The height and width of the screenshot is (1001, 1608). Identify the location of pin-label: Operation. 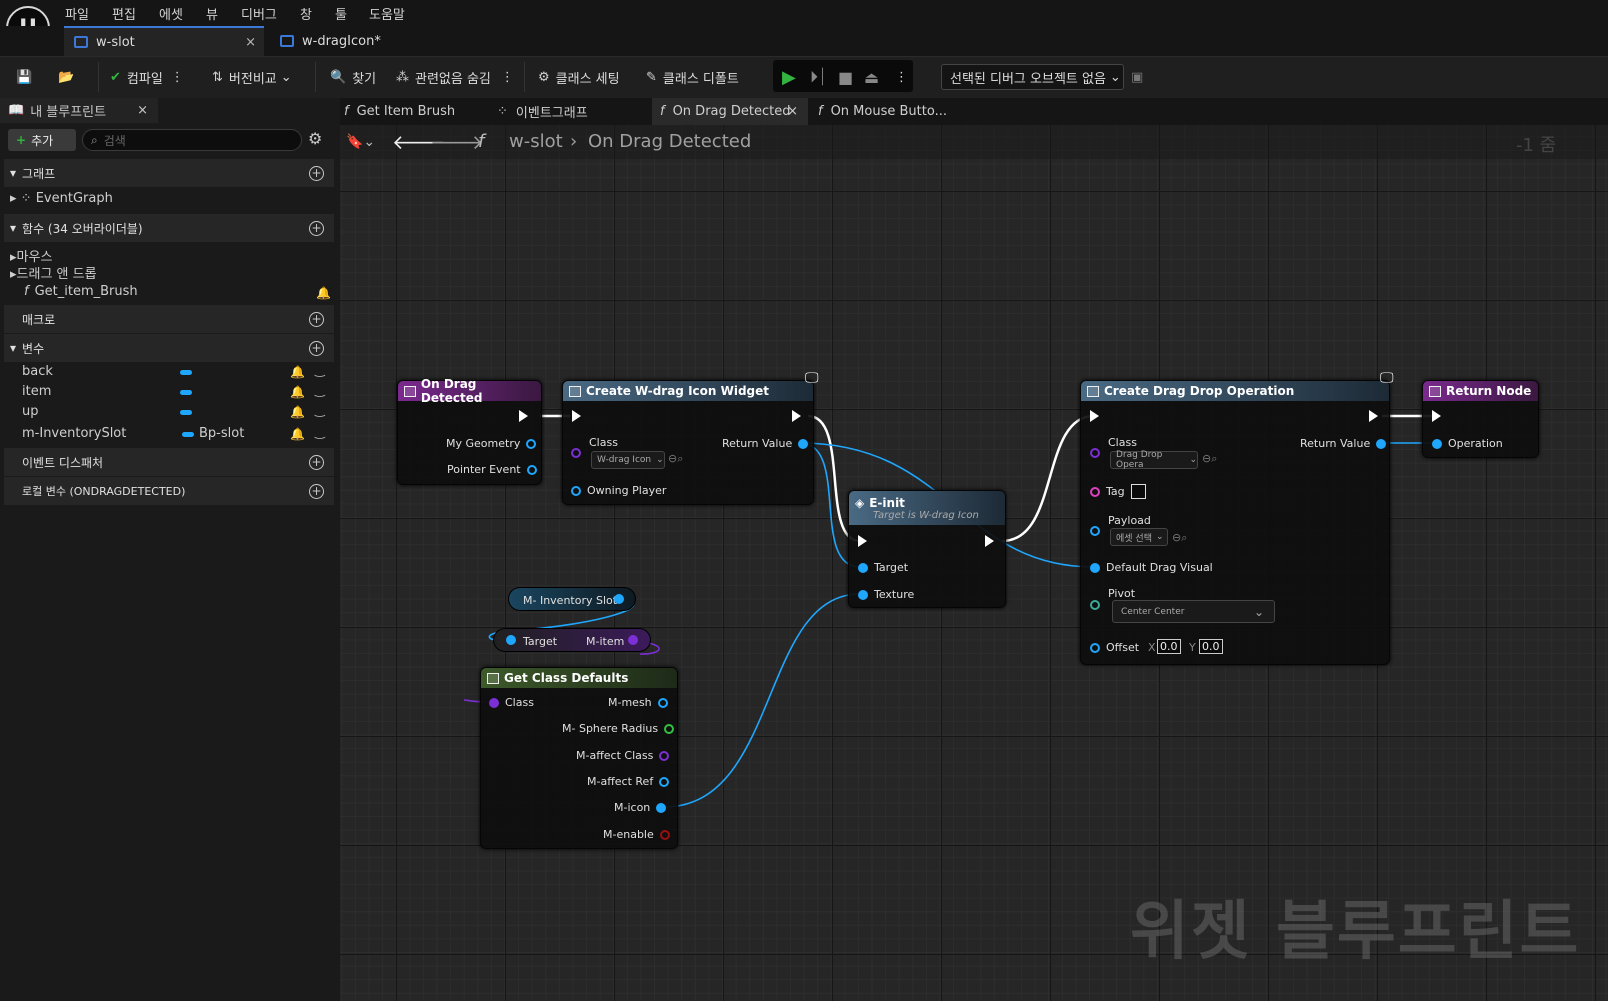
(1475, 443).